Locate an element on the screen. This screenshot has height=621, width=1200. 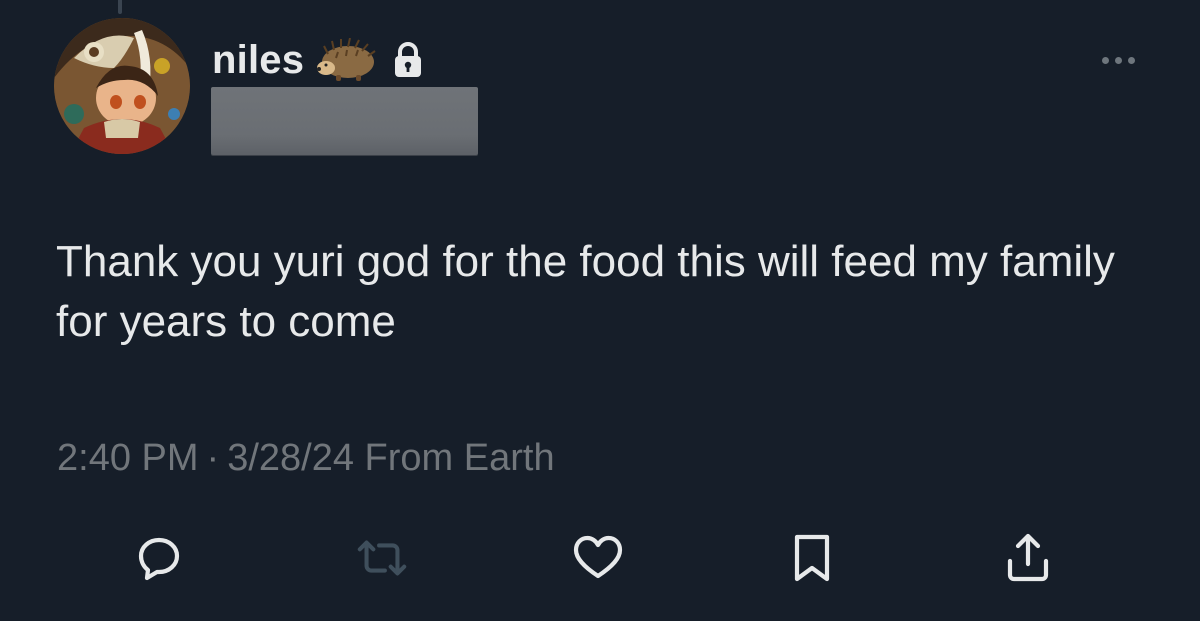
retweet-button is located at coordinates (382, 558).